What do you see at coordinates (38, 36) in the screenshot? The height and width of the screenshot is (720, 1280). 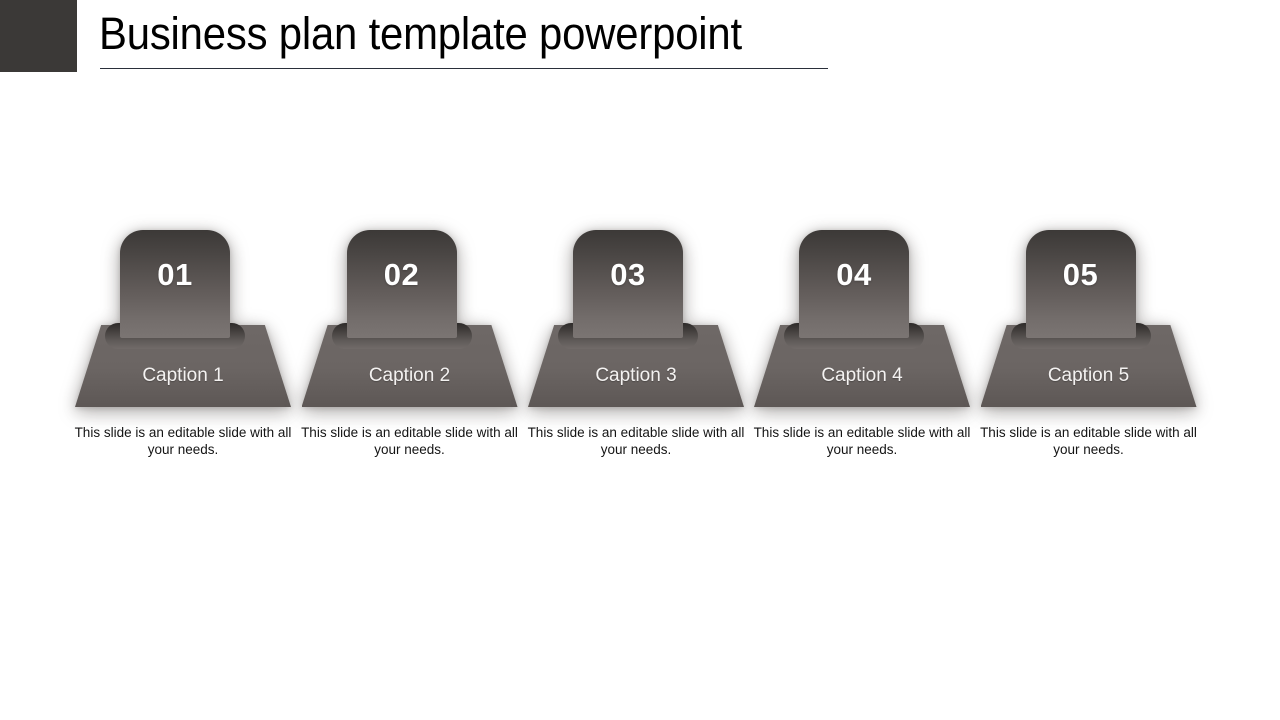 I see `corner-accent-block` at bounding box center [38, 36].